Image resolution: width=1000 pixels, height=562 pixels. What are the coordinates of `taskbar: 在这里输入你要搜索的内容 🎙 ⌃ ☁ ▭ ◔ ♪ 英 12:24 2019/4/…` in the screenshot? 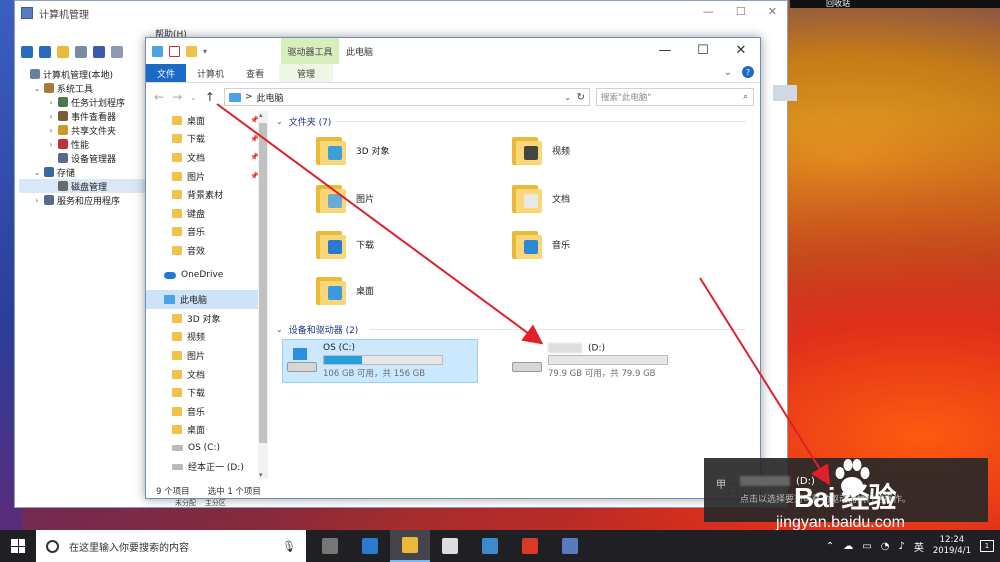 It's located at (500, 546).